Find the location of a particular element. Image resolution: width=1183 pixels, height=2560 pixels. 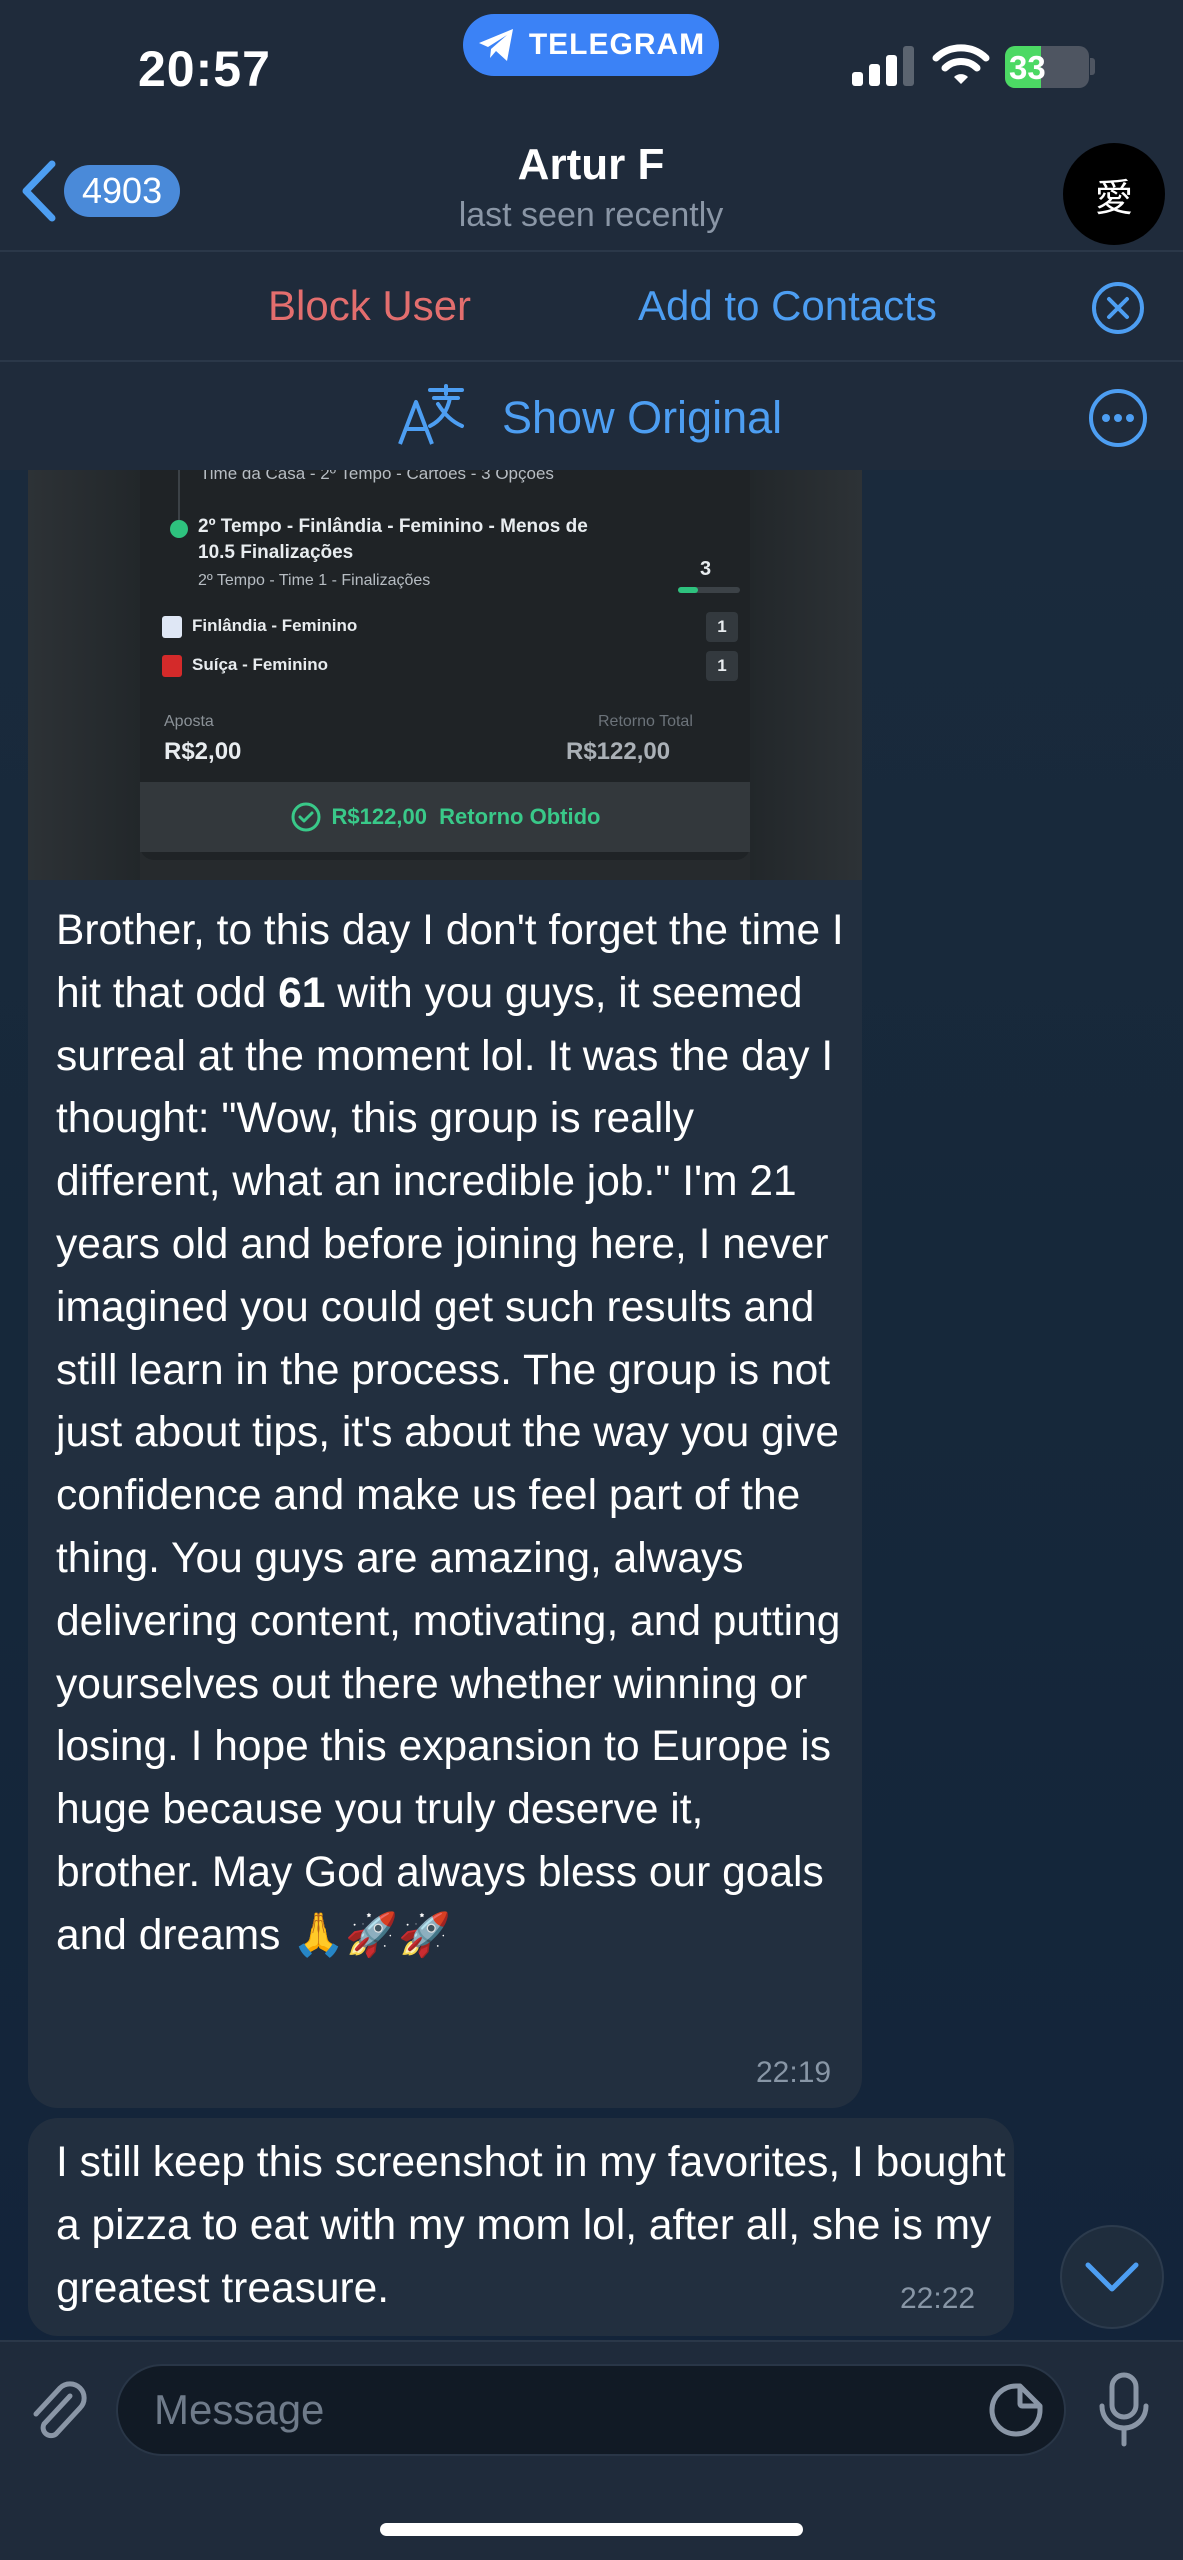

image-blur-left is located at coordinates (84, 675).